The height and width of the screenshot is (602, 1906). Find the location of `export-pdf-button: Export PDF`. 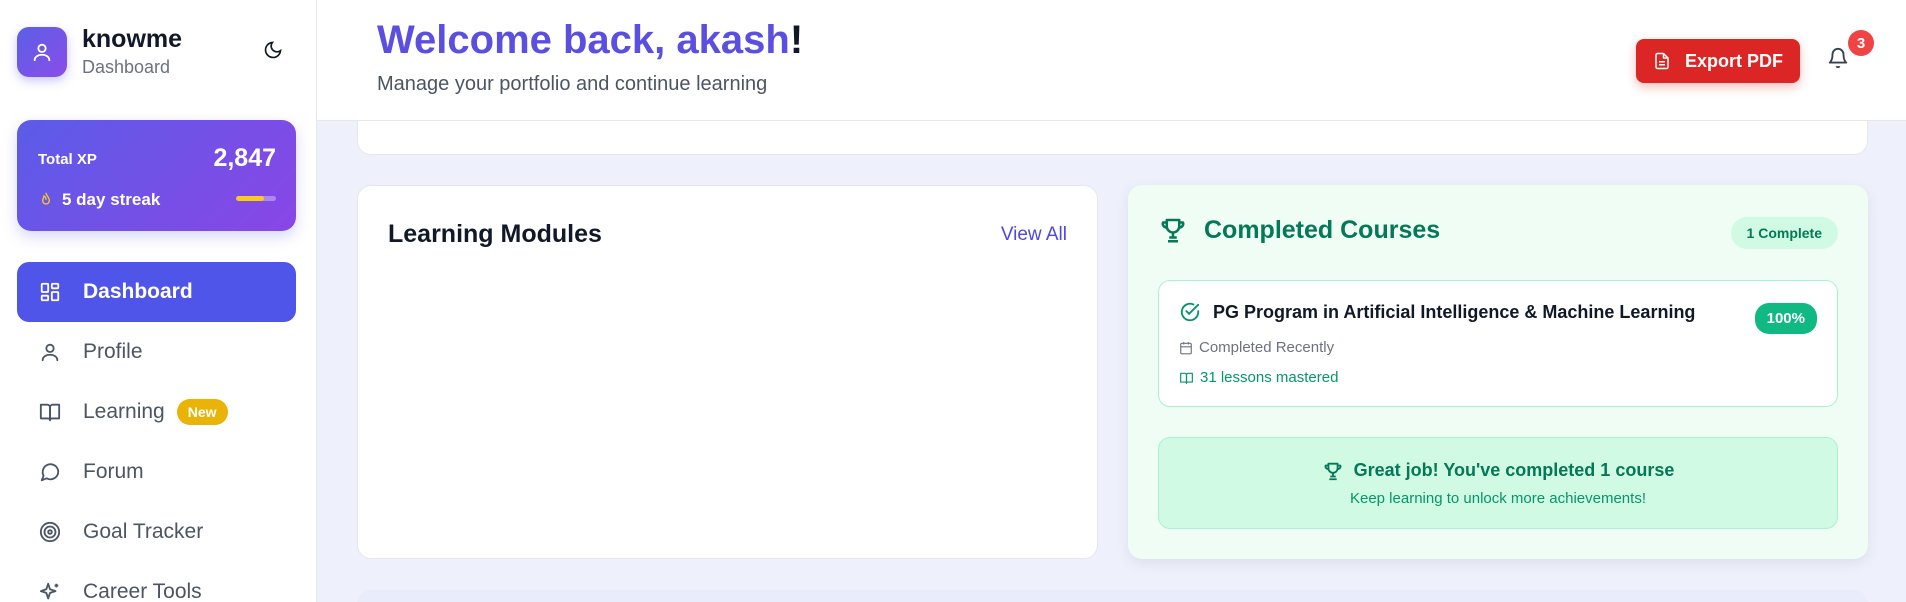

export-pdf-button: Export PDF is located at coordinates (1718, 61).